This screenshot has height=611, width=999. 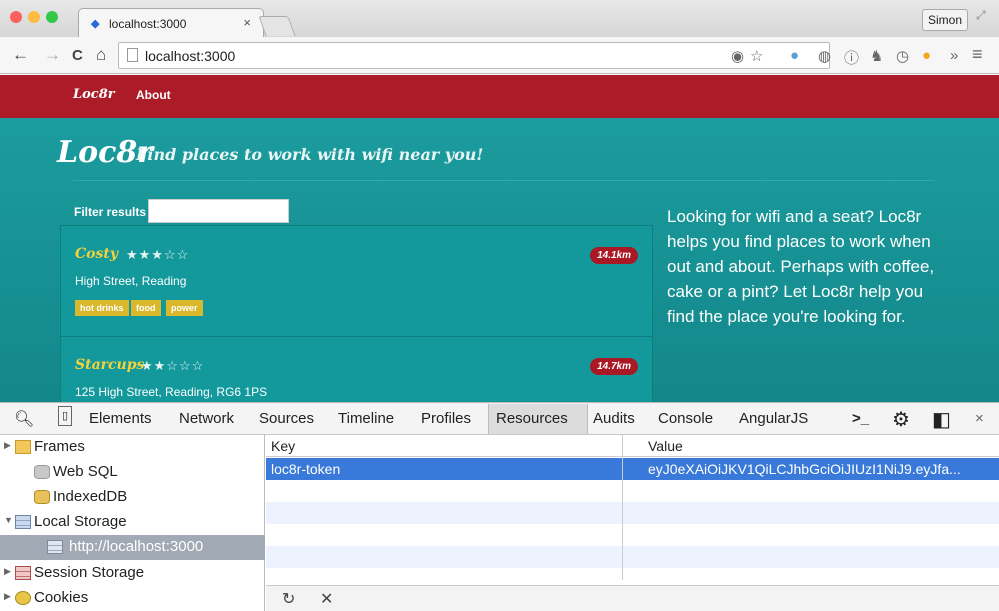 What do you see at coordinates (16, 17) in the screenshot?
I see `close-window-button` at bounding box center [16, 17].